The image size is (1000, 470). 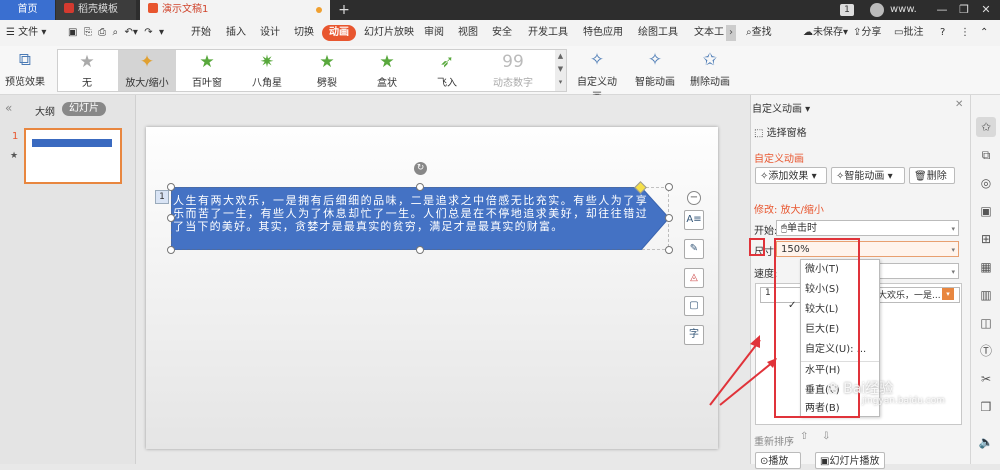 I want to click on export-icon: ⎘, so click(x=88, y=32).